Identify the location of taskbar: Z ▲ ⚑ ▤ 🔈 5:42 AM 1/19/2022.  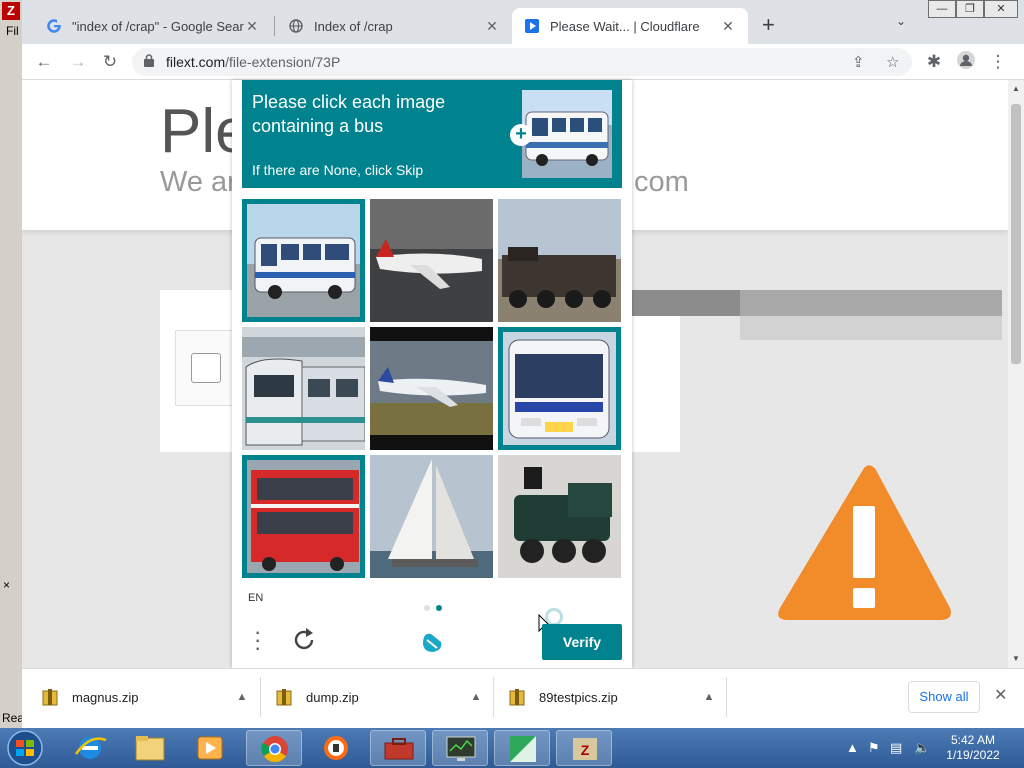
(512, 748).